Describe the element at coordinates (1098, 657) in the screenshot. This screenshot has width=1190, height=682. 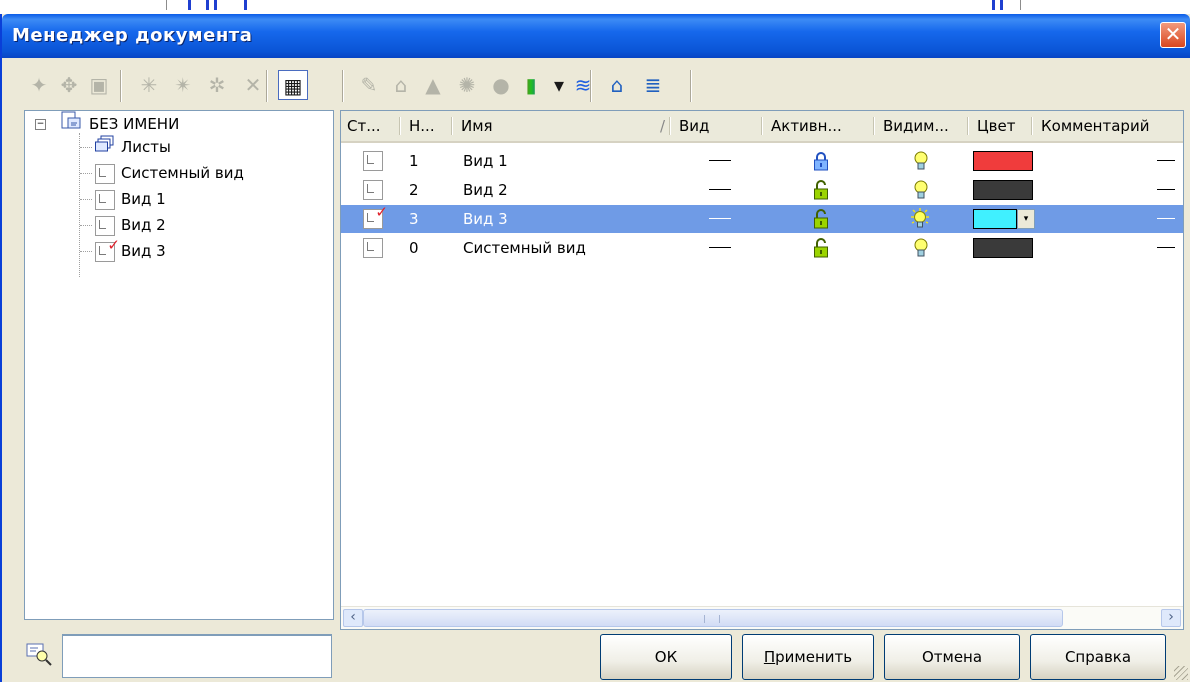
I see `help-button: Справка` at that location.